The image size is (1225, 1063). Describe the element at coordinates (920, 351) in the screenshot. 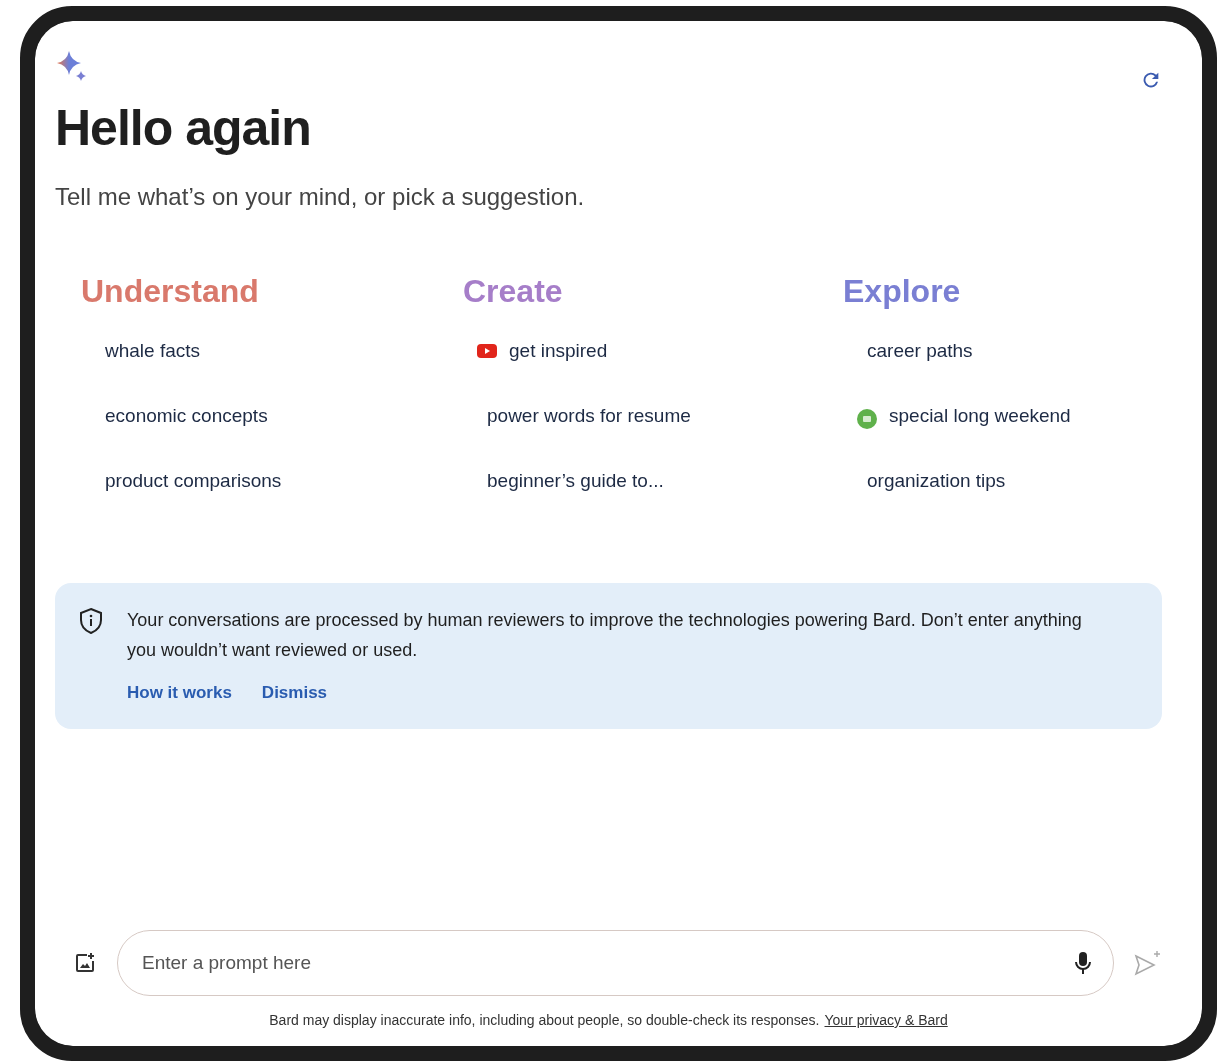

I see `suggestion-chip: career paths` at that location.